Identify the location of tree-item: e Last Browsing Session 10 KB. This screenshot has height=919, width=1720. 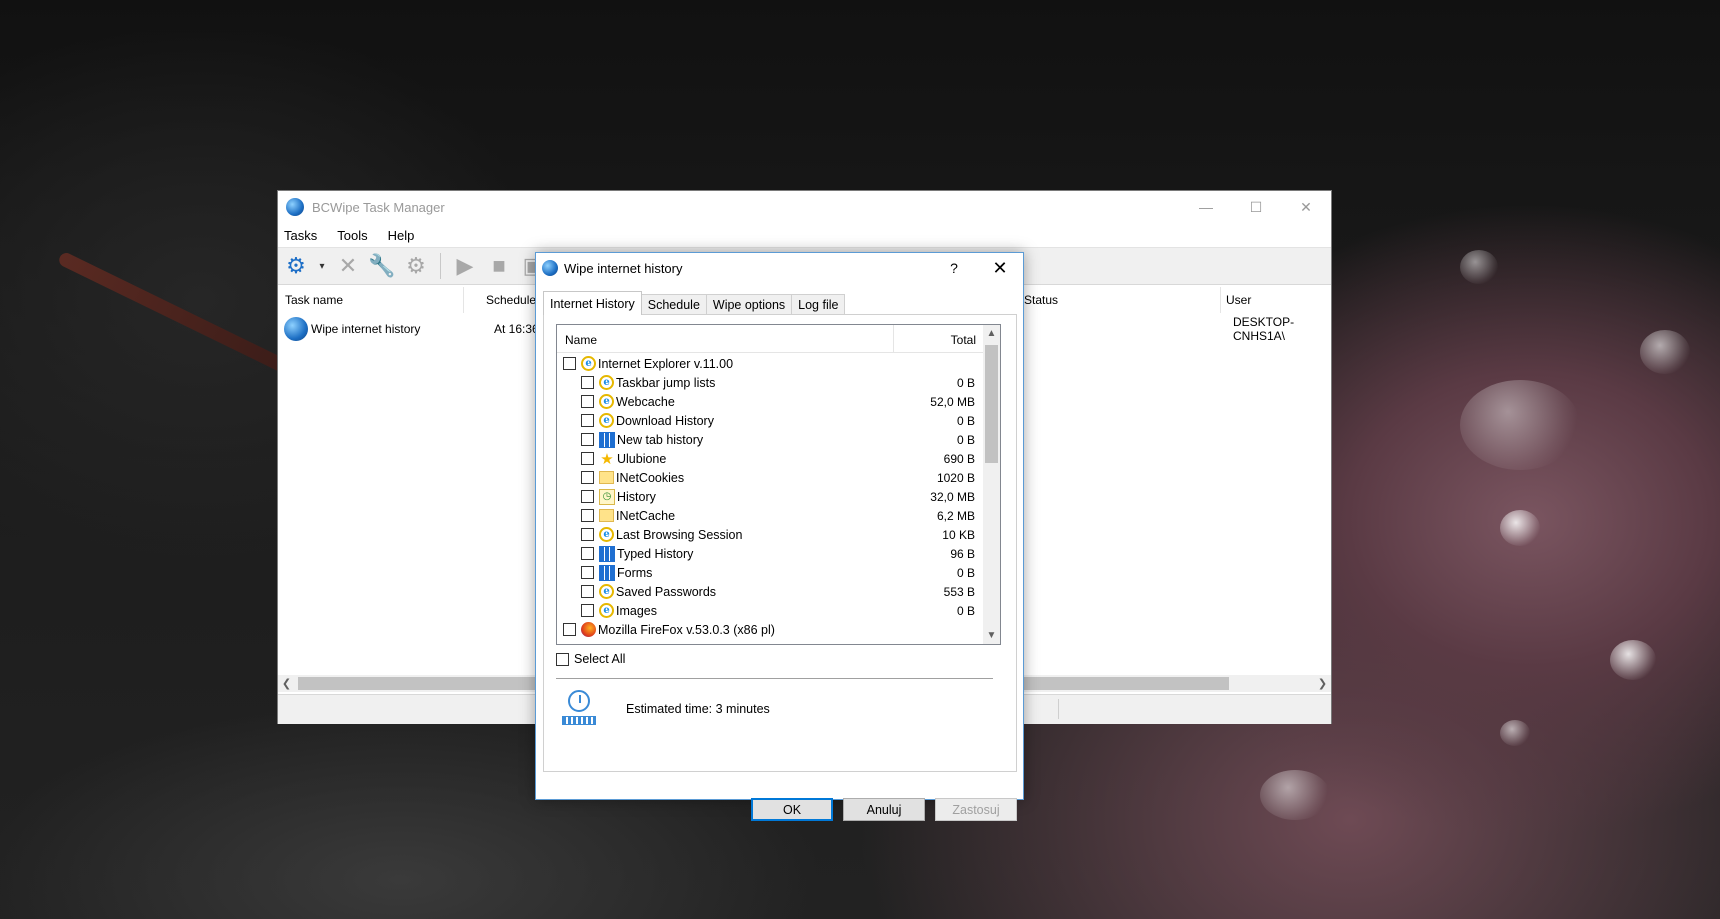
(782, 534).